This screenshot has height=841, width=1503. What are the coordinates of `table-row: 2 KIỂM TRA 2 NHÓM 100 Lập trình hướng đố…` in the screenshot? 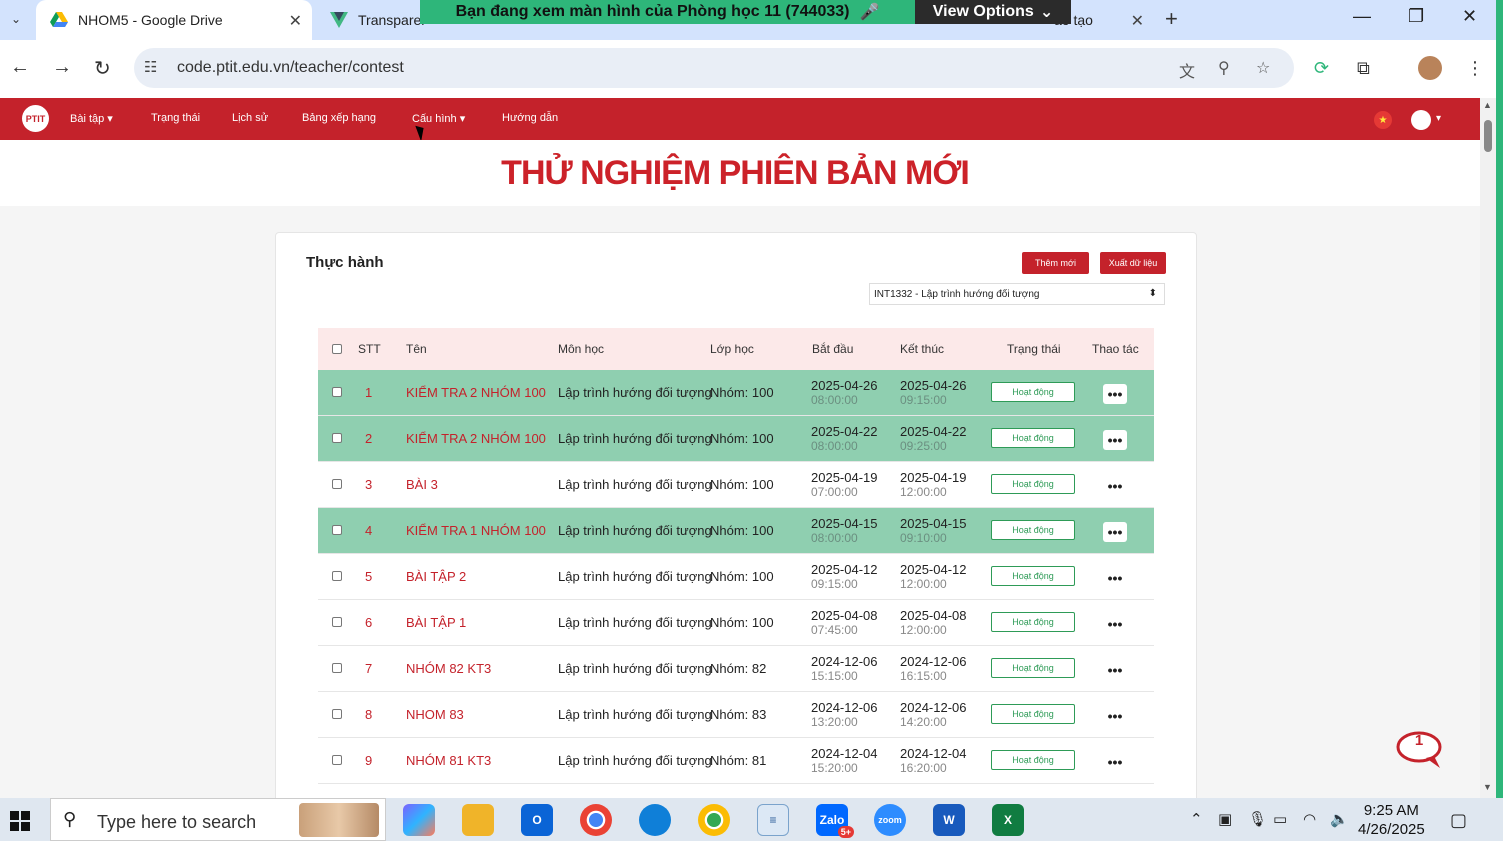 It's located at (736, 439).